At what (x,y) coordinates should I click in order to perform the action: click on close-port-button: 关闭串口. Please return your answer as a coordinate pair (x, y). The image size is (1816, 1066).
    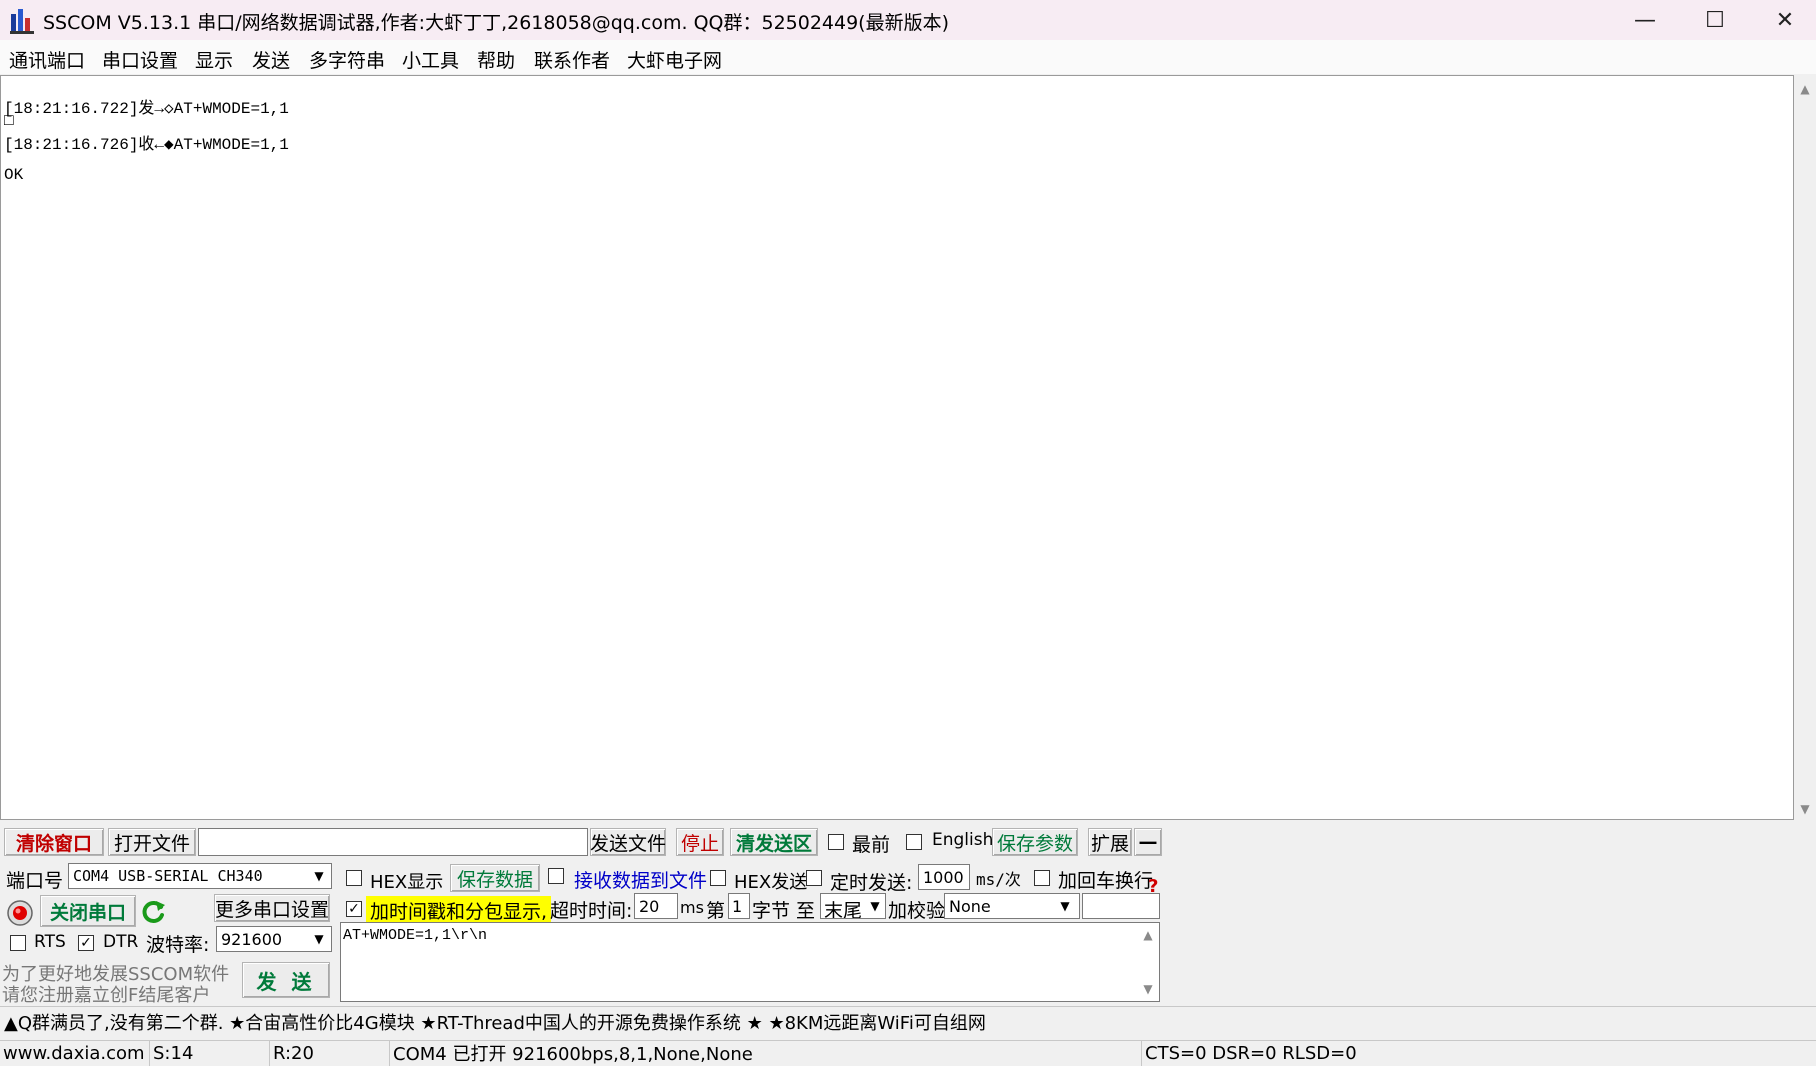
    Looking at the image, I should click on (88, 911).